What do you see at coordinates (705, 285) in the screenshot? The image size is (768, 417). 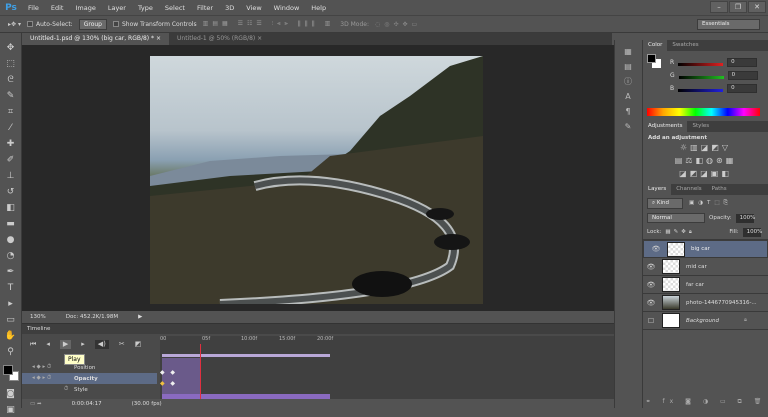 I see `layer-far-car: 👁︎ far car` at bounding box center [705, 285].